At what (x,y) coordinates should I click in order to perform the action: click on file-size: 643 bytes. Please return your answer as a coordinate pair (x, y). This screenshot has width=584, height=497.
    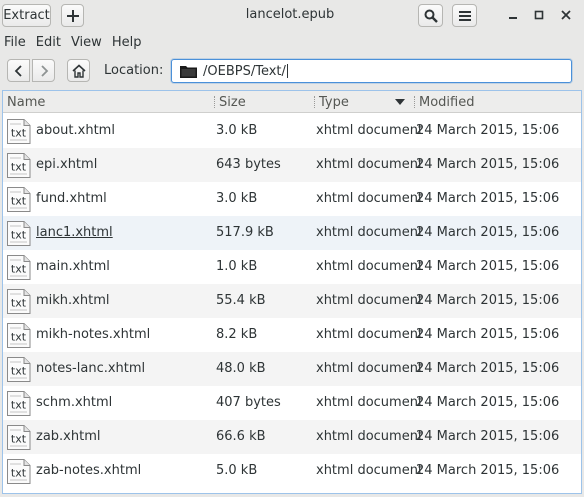
    Looking at the image, I should click on (248, 164).